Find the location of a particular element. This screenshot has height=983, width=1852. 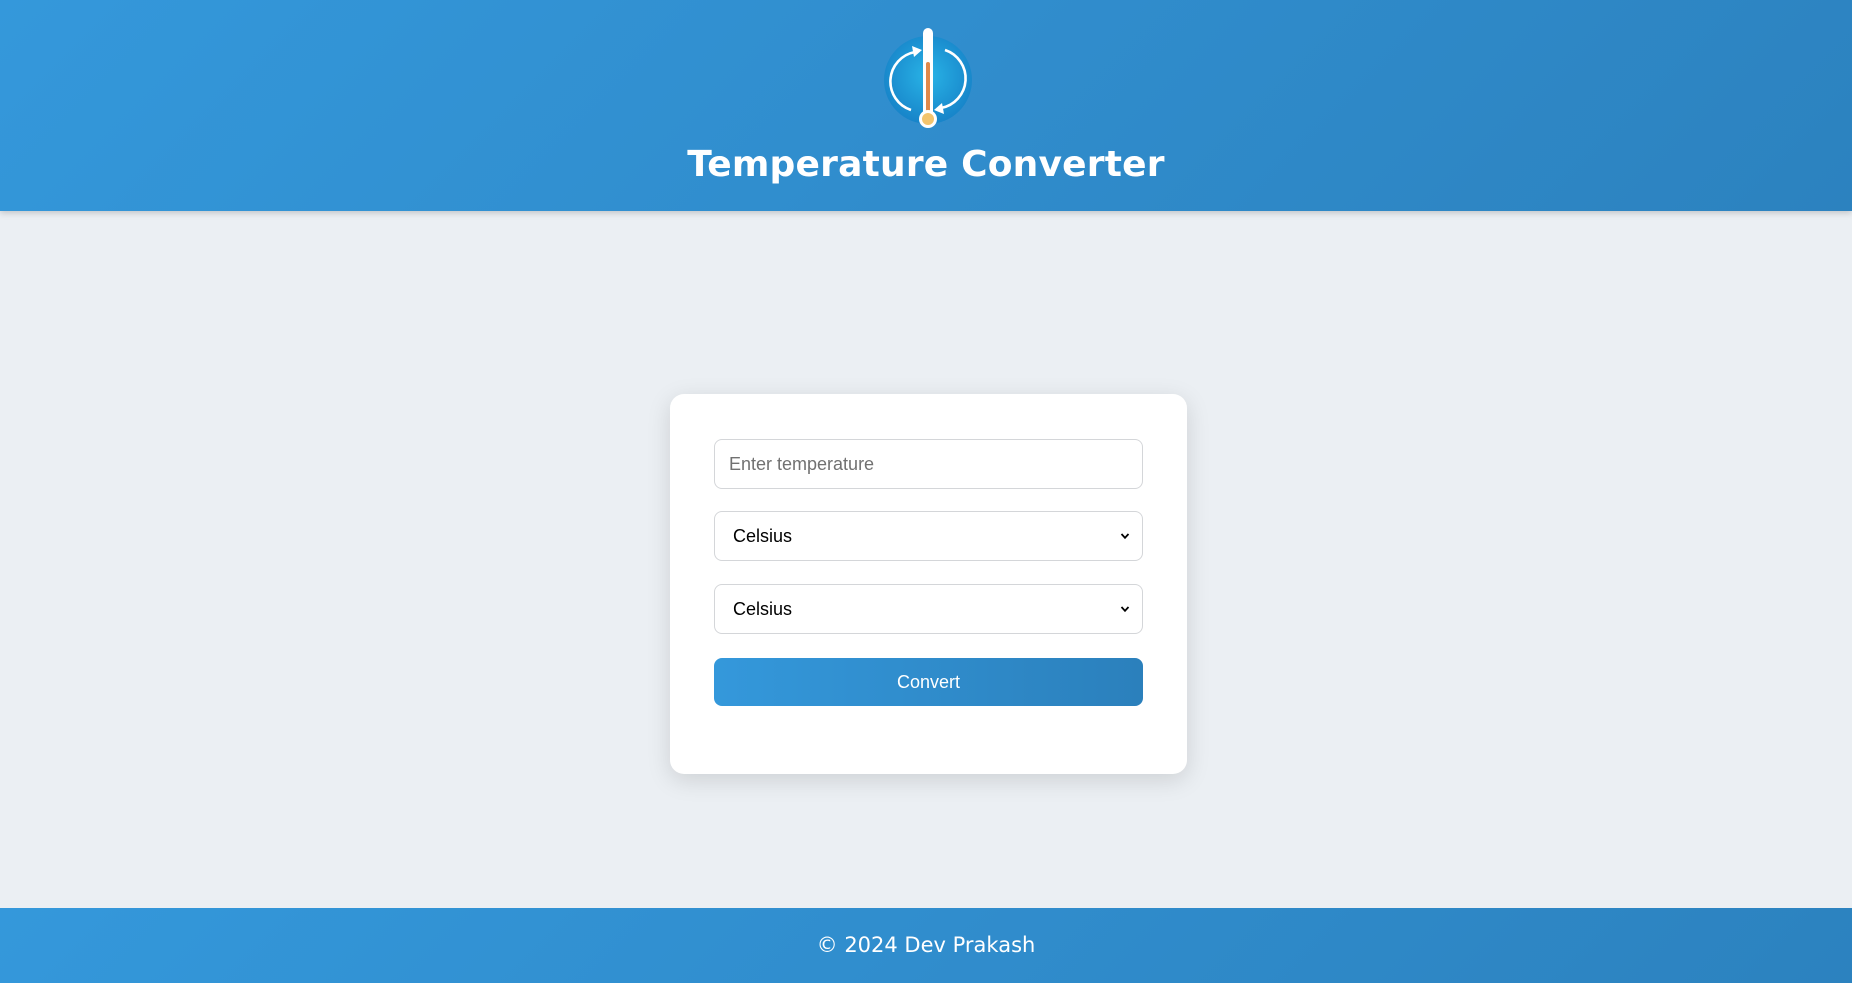

thermometer-convert-icon is located at coordinates (928, 78).